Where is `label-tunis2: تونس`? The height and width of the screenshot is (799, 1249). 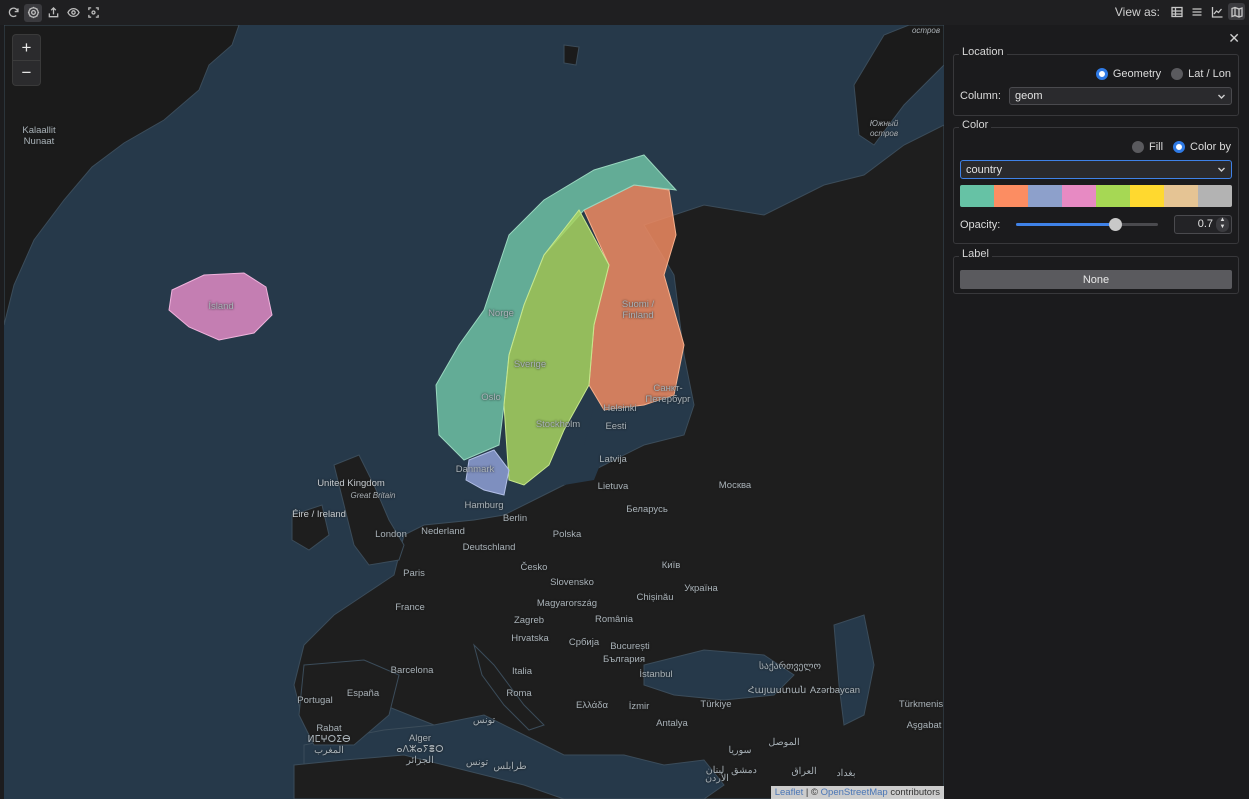
label-tunis2: تونس is located at coordinates (477, 762).